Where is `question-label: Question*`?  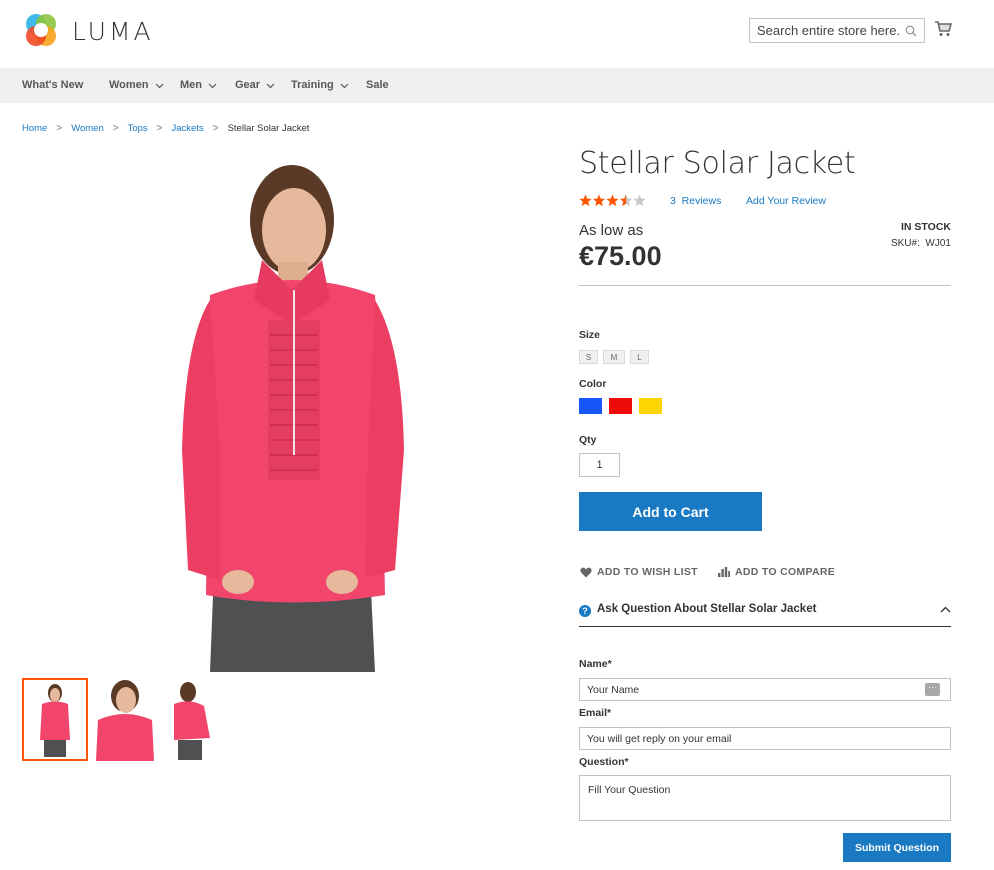
question-label: Question* is located at coordinates (604, 762).